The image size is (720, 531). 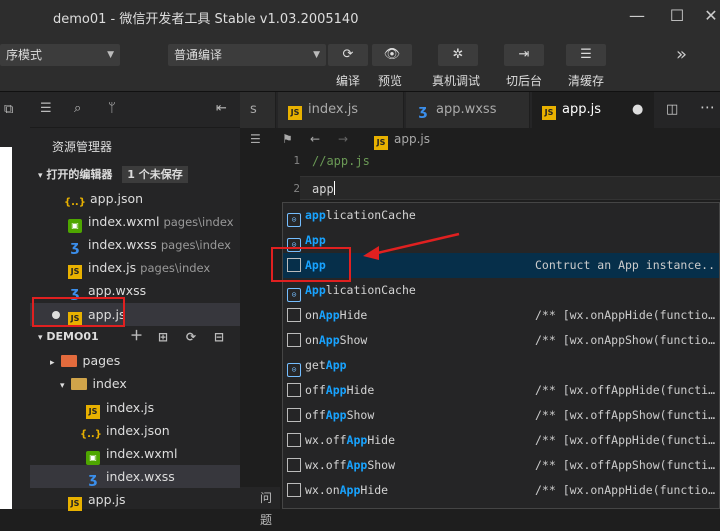 What do you see at coordinates (258, 110) in the screenshot?
I see `tab-partial: s` at bounding box center [258, 110].